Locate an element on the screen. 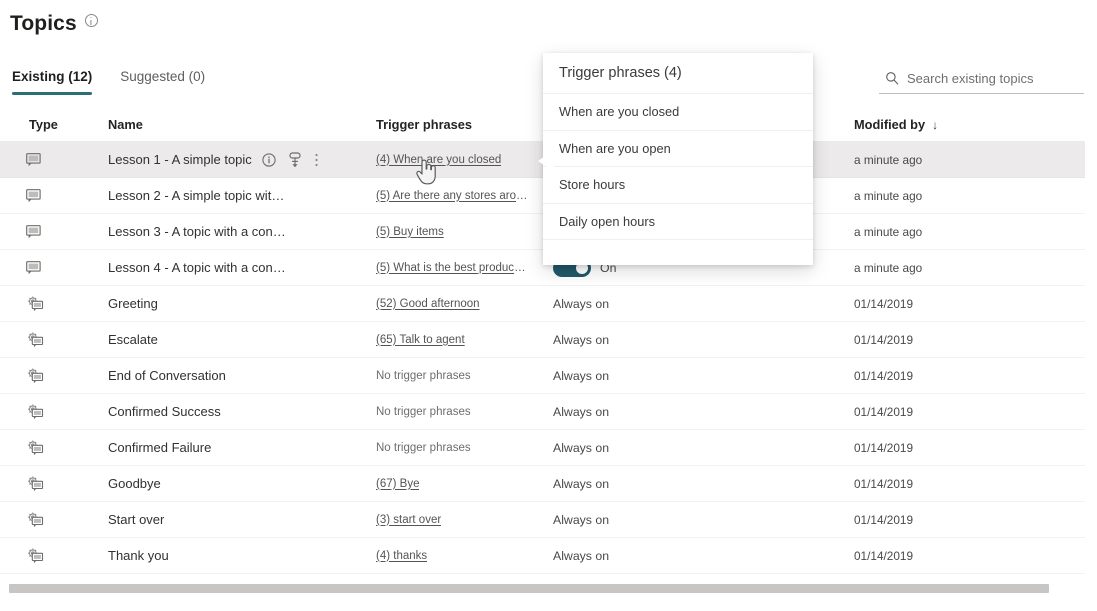 The image size is (1097, 611). trigger-phrase-link: (65) Talk to agent is located at coordinates (420, 340).